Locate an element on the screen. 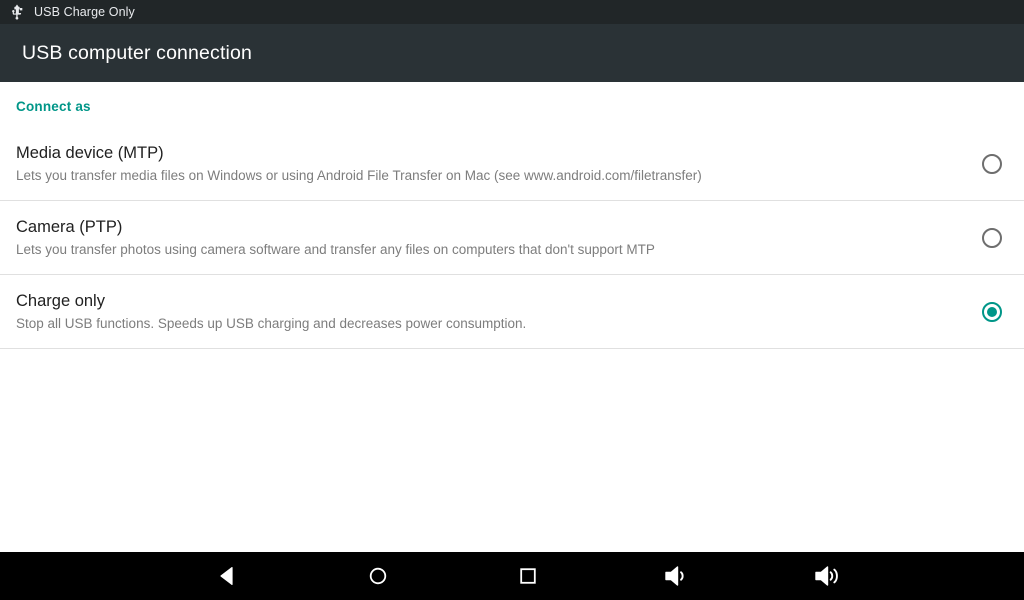  section-header-connect-as: Connect as is located at coordinates (53, 106).